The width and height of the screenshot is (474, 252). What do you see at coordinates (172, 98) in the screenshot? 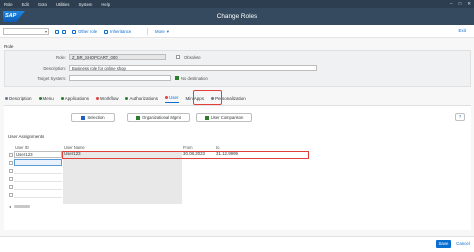
I see `tab-user: User` at bounding box center [172, 98].